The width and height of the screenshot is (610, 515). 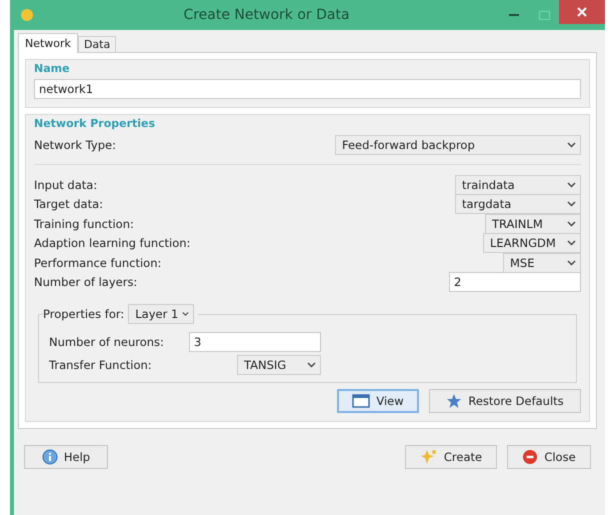 What do you see at coordinates (48, 43) in the screenshot?
I see `tab: Network` at bounding box center [48, 43].